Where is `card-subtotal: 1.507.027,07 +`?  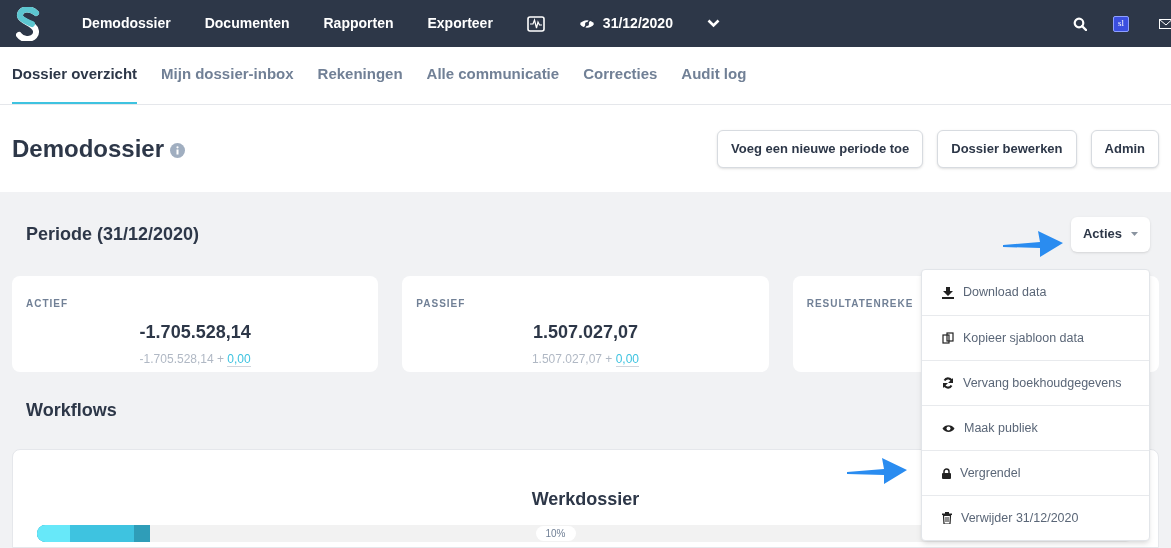 card-subtotal: 1.507.027,07 + is located at coordinates (572, 359).